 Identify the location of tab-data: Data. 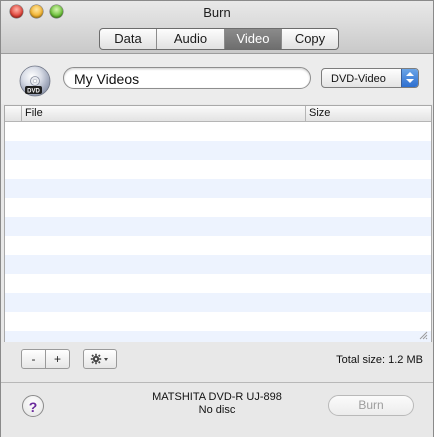
(128, 39).